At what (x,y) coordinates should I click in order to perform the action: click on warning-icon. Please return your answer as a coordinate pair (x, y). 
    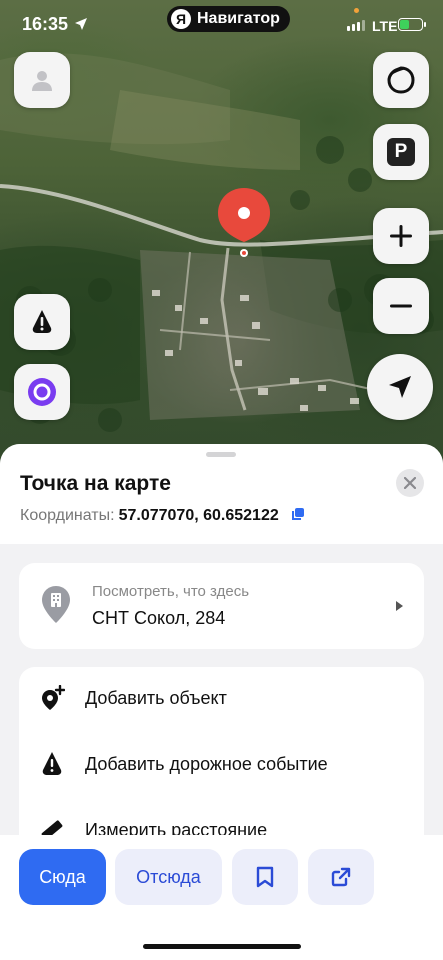
    Looking at the image, I should click on (42, 321).